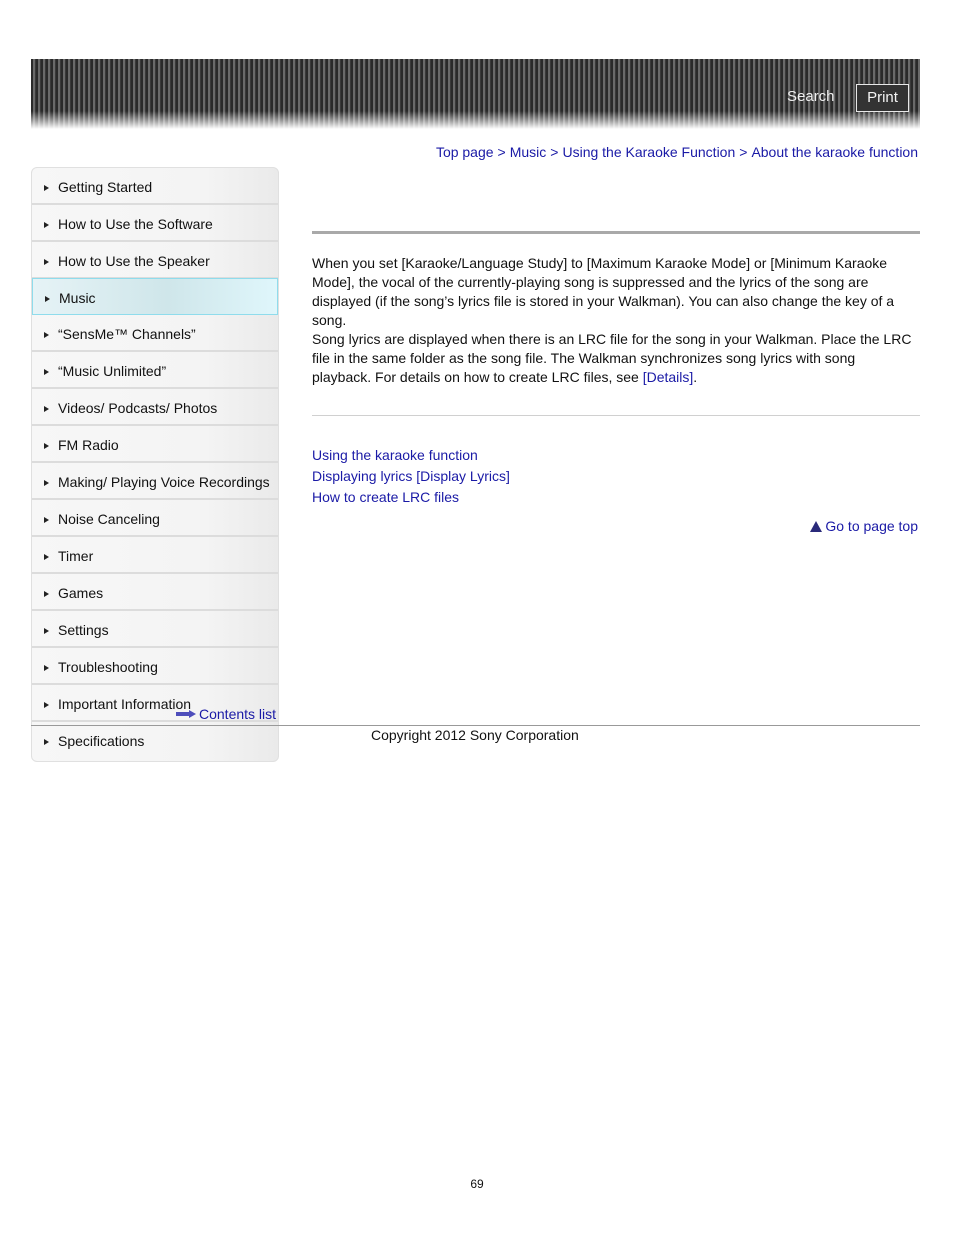 The image size is (954, 1235). What do you see at coordinates (83, 630) in the screenshot?
I see `sidebar-item-label: Settings` at bounding box center [83, 630].